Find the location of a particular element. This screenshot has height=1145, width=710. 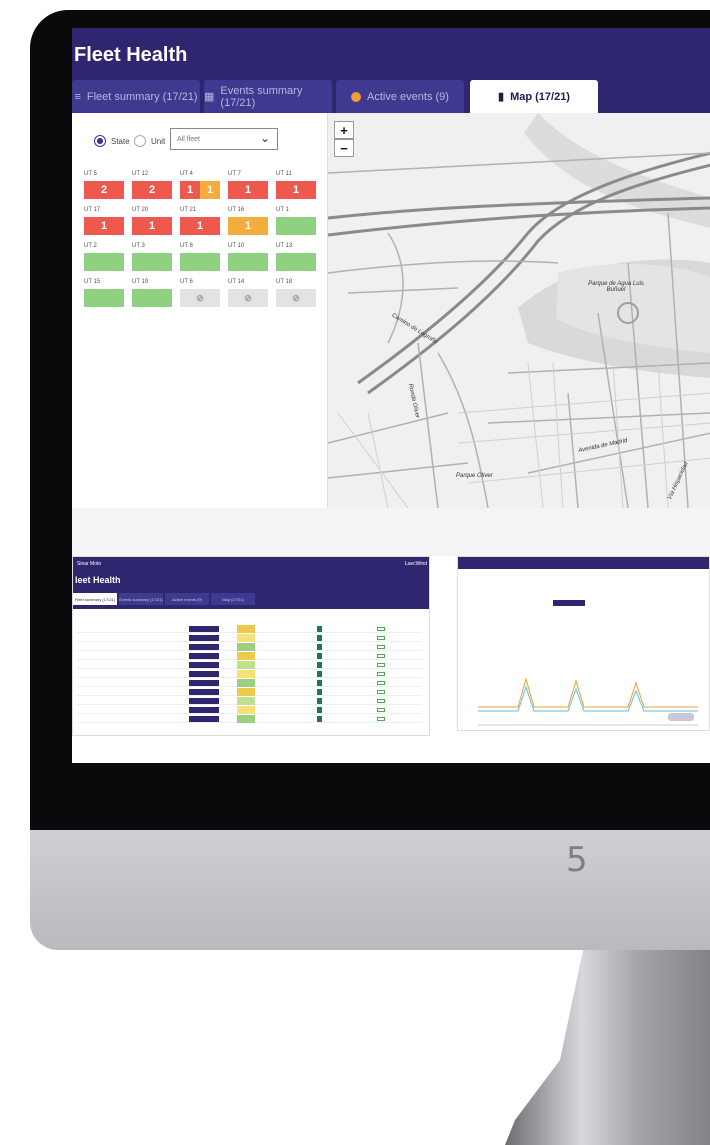

unit-cell: UT 5 2 is located at coordinates (104, 185).